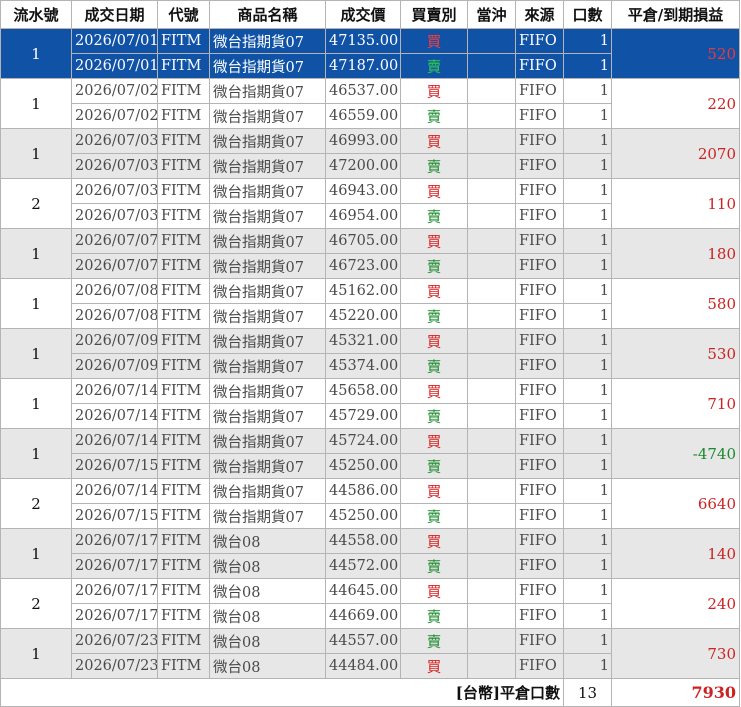  Describe the element at coordinates (370, 503) in the screenshot. I see `table-row: 2 2026/07/14 FITM 微台指期貨07 44586.00 買 FIFO 1 6640` at that location.